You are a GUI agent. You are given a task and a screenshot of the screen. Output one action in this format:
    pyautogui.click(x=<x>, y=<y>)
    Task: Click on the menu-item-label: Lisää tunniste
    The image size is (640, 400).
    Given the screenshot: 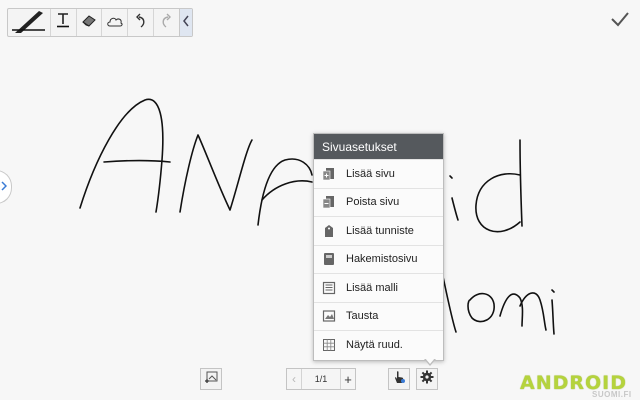 What is the action you would take?
    pyautogui.click(x=380, y=230)
    